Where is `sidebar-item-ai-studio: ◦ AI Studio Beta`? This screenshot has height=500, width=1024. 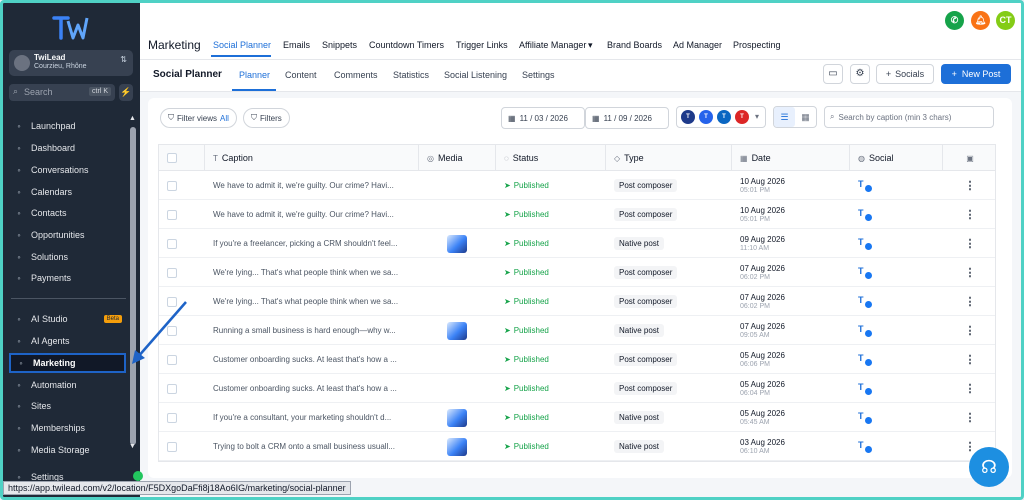
sidebar-item-ai-studio: ◦ AI Studio Beta is located at coordinates (67, 319).